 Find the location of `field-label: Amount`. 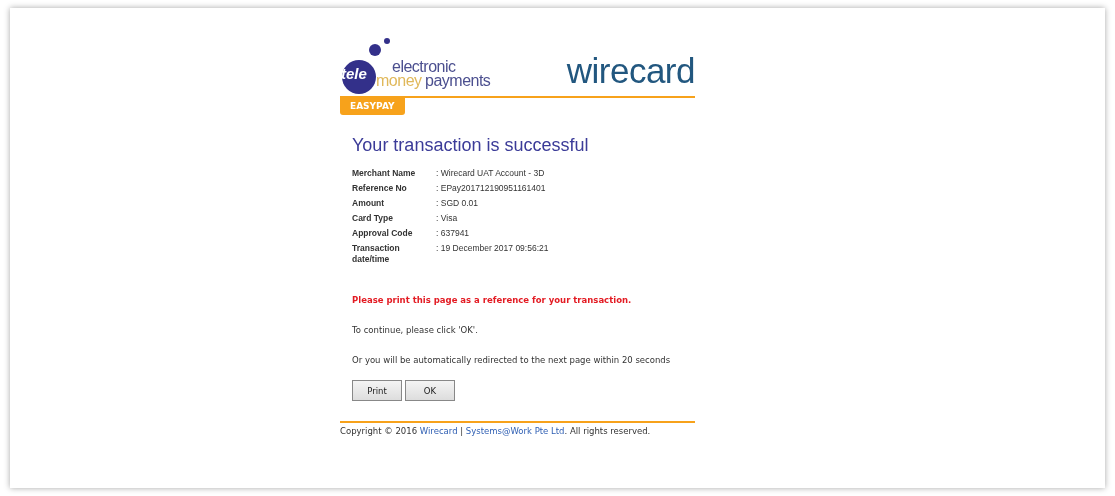

field-label: Amount is located at coordinates (369, 203).